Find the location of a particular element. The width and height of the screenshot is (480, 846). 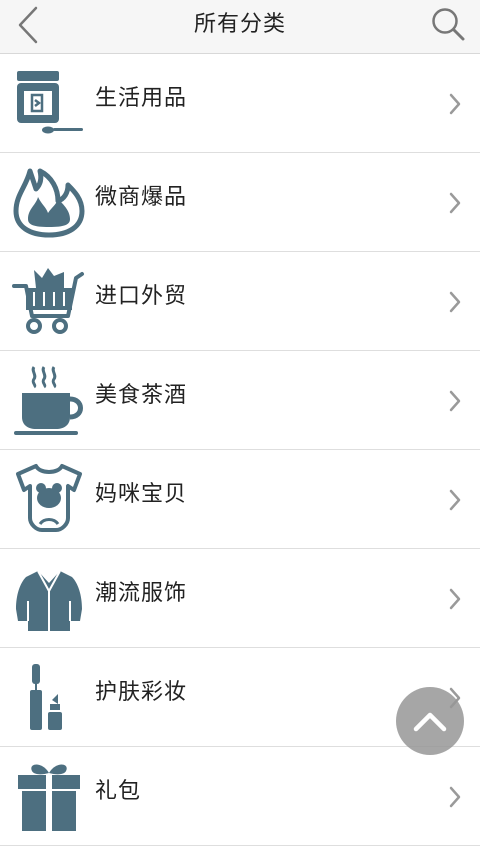

top-bar: 所有分类 is located at coordinates (240, 27).